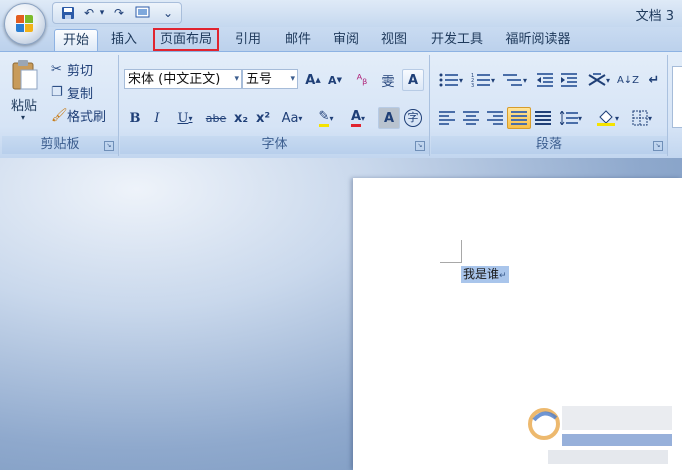 Image resolution: width=682 pixels, height=470 pixels. Describe the element at coordinates (119, 12) in the screenshot. I see `redo-icon: ↷` at that location.